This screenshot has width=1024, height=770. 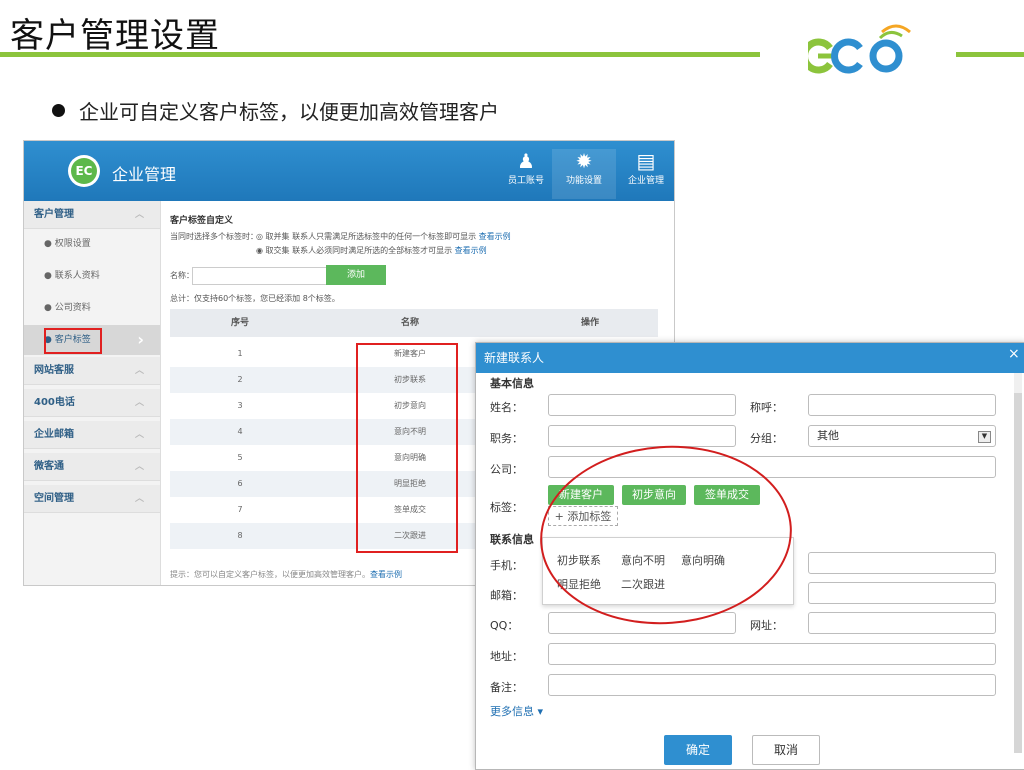 I want to click on sidebar-group-label: 网站客服, so click(x=54, y=370).